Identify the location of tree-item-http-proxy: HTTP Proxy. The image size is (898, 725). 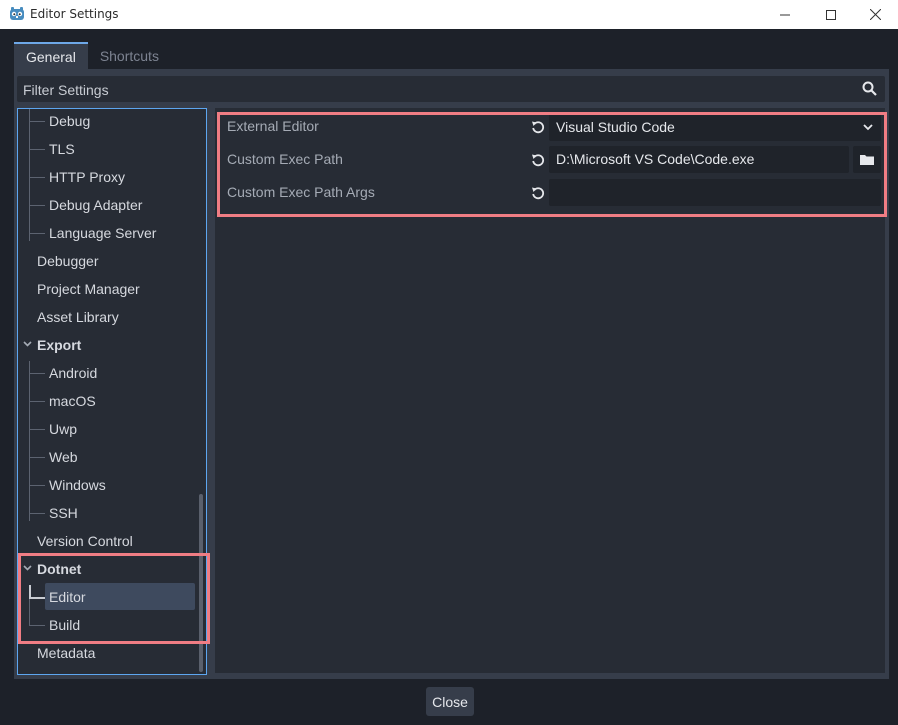
(87, 177).